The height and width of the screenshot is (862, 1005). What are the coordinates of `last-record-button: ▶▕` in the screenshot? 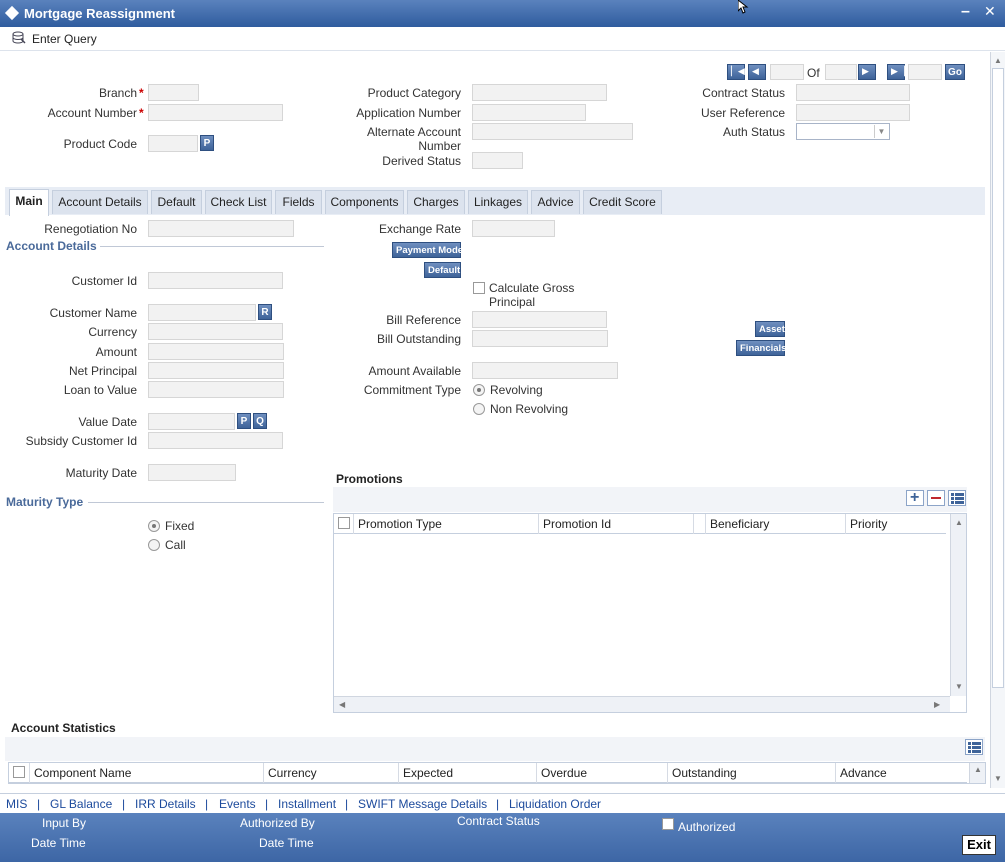 It's located at (896, 72).